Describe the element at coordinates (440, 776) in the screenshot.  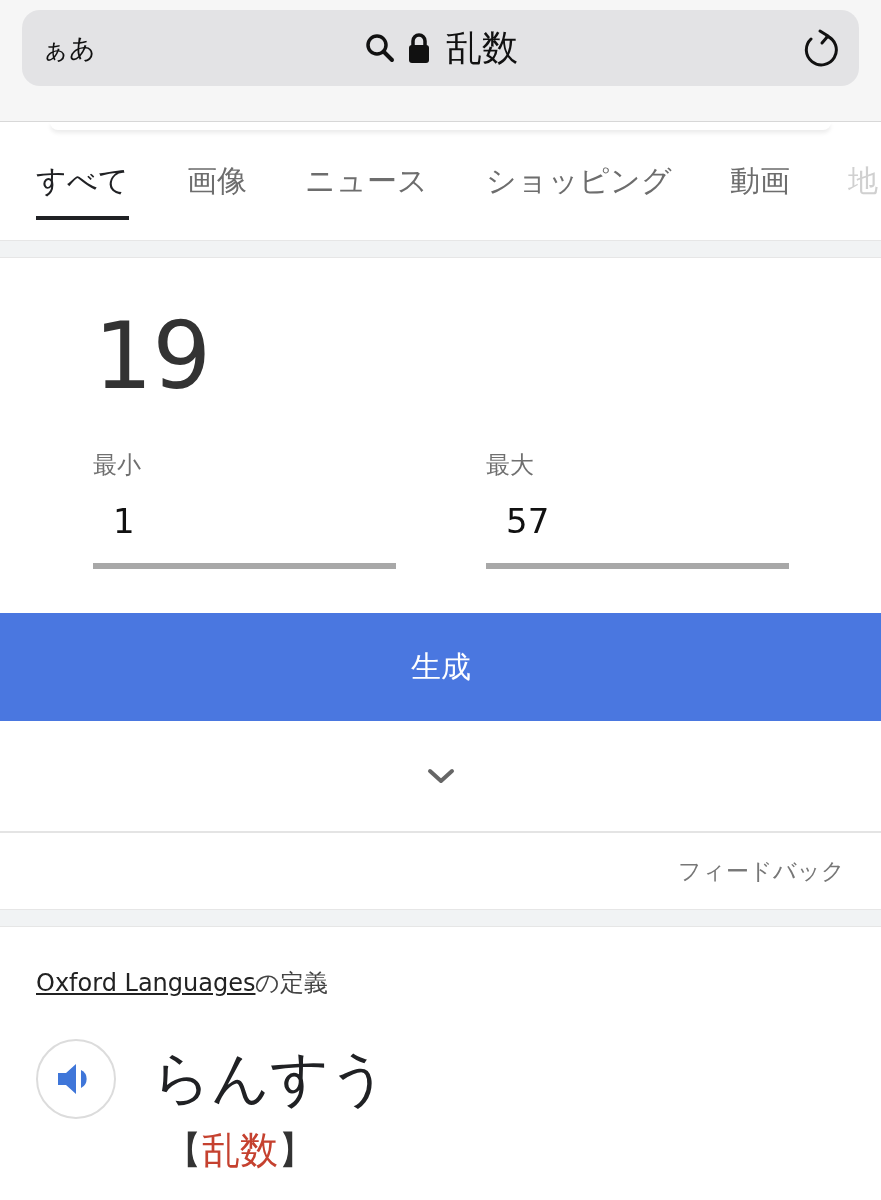
I see `chevron-down-icon` at that location.